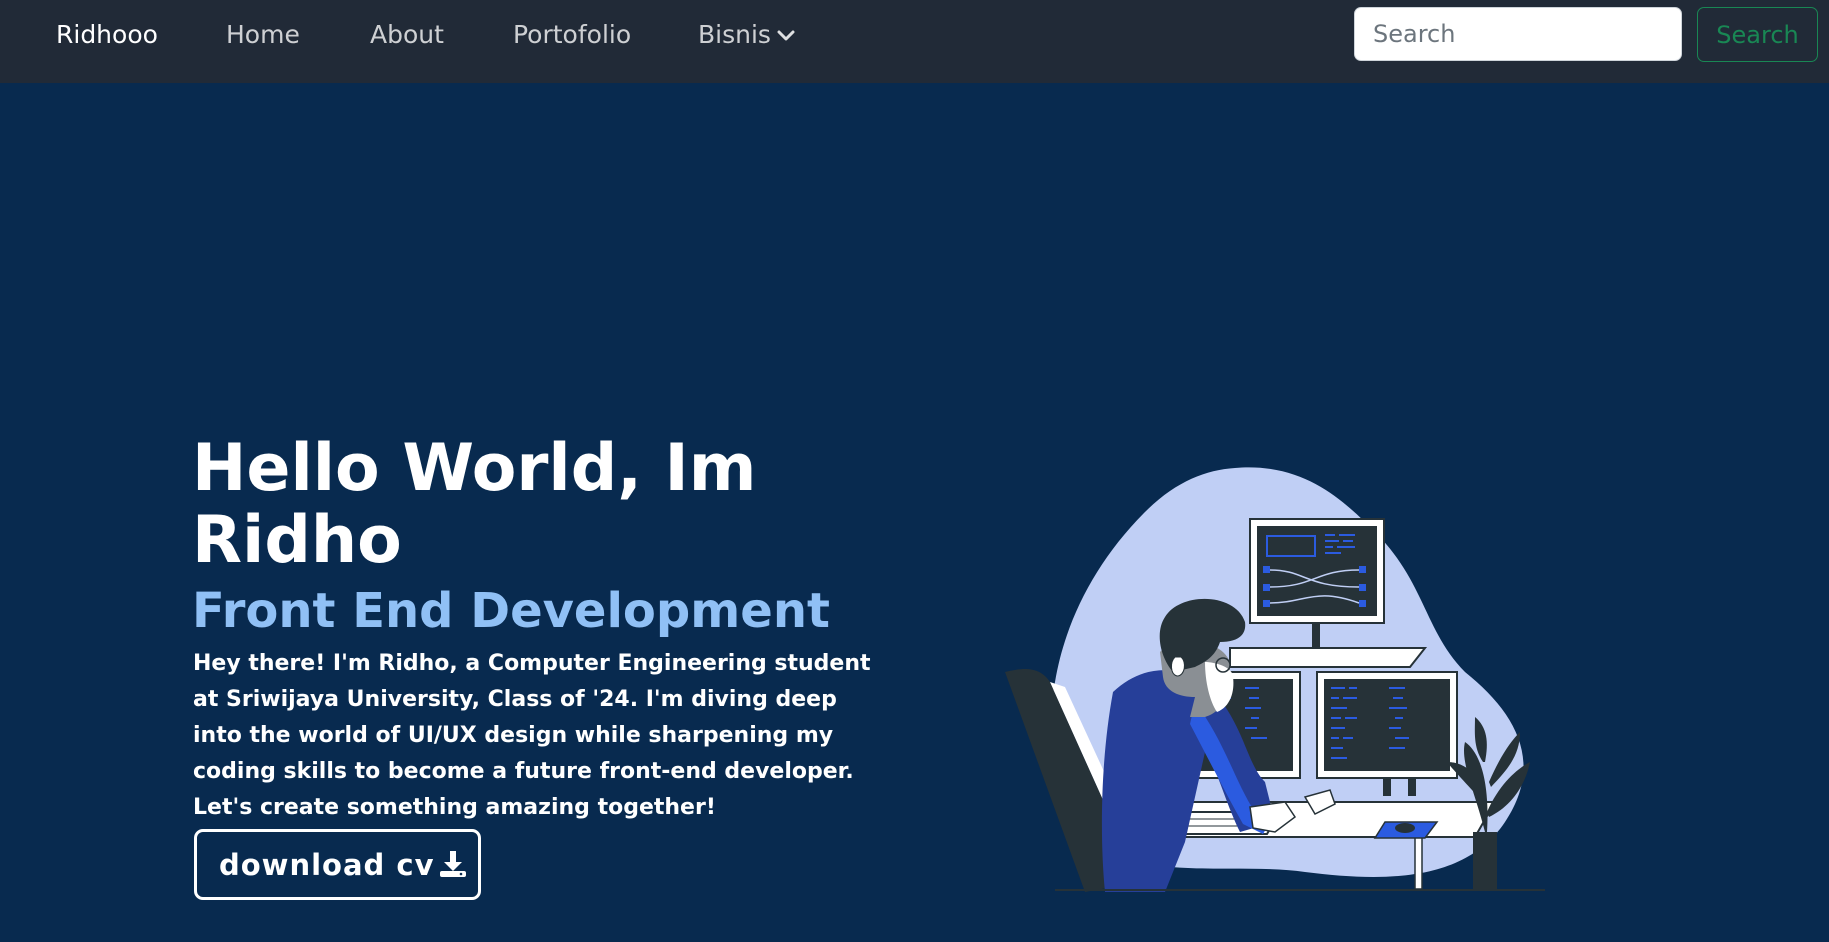 The width and height of the screenshot is (1829, 942). I want to click on chevron-down-icon, so click(786, 35).